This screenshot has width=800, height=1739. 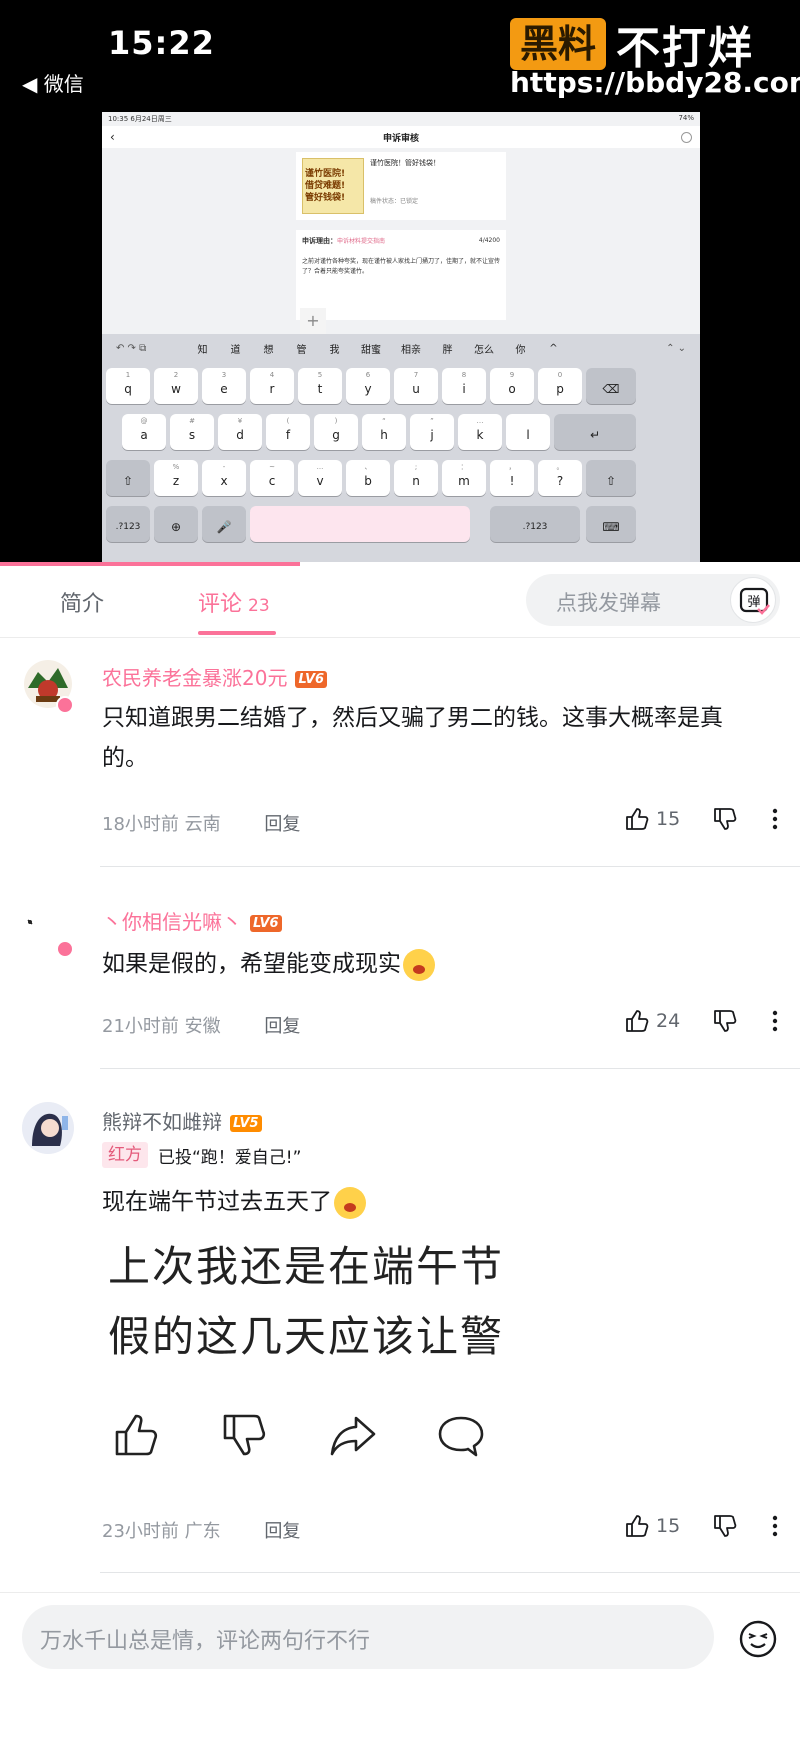 What do you see at coordinates (313, 321) in the screenshot?
I see `add-attachment-icon: +` at bounding box center [313, 321].